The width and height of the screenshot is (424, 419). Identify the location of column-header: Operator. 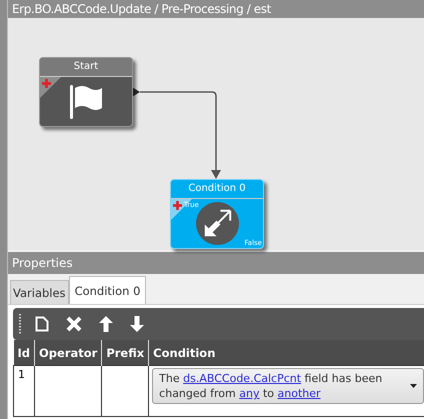
(68, 353).